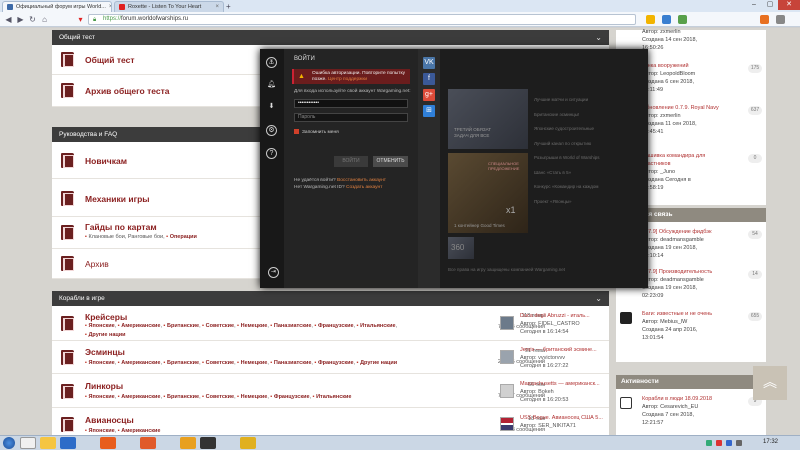  I want to click on home-icon: ⌂, so click(44, 19).